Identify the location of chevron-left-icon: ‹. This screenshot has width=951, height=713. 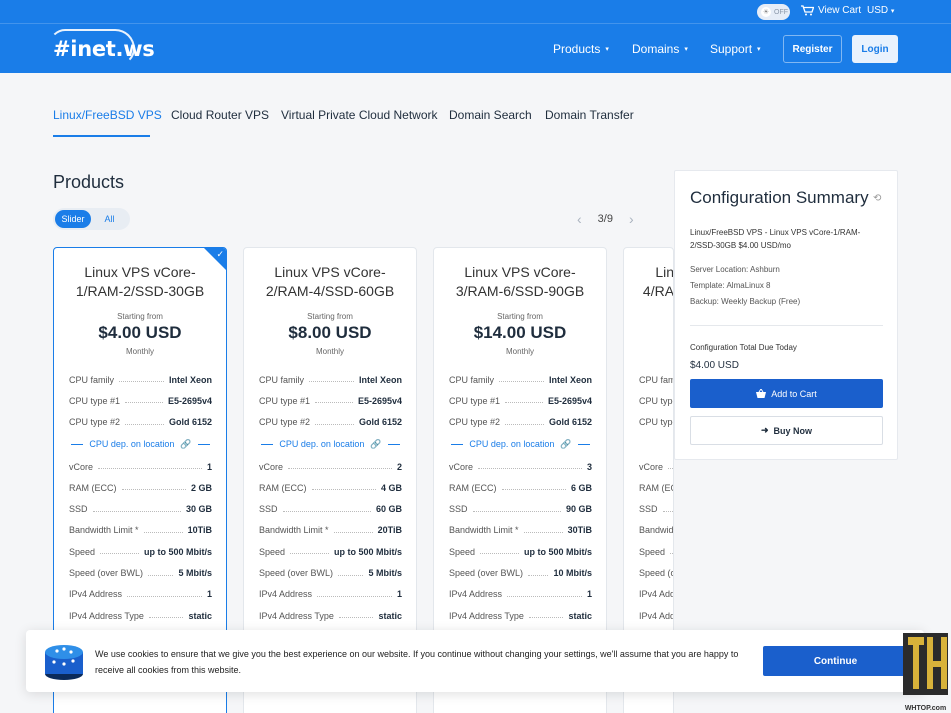
(579, 219).